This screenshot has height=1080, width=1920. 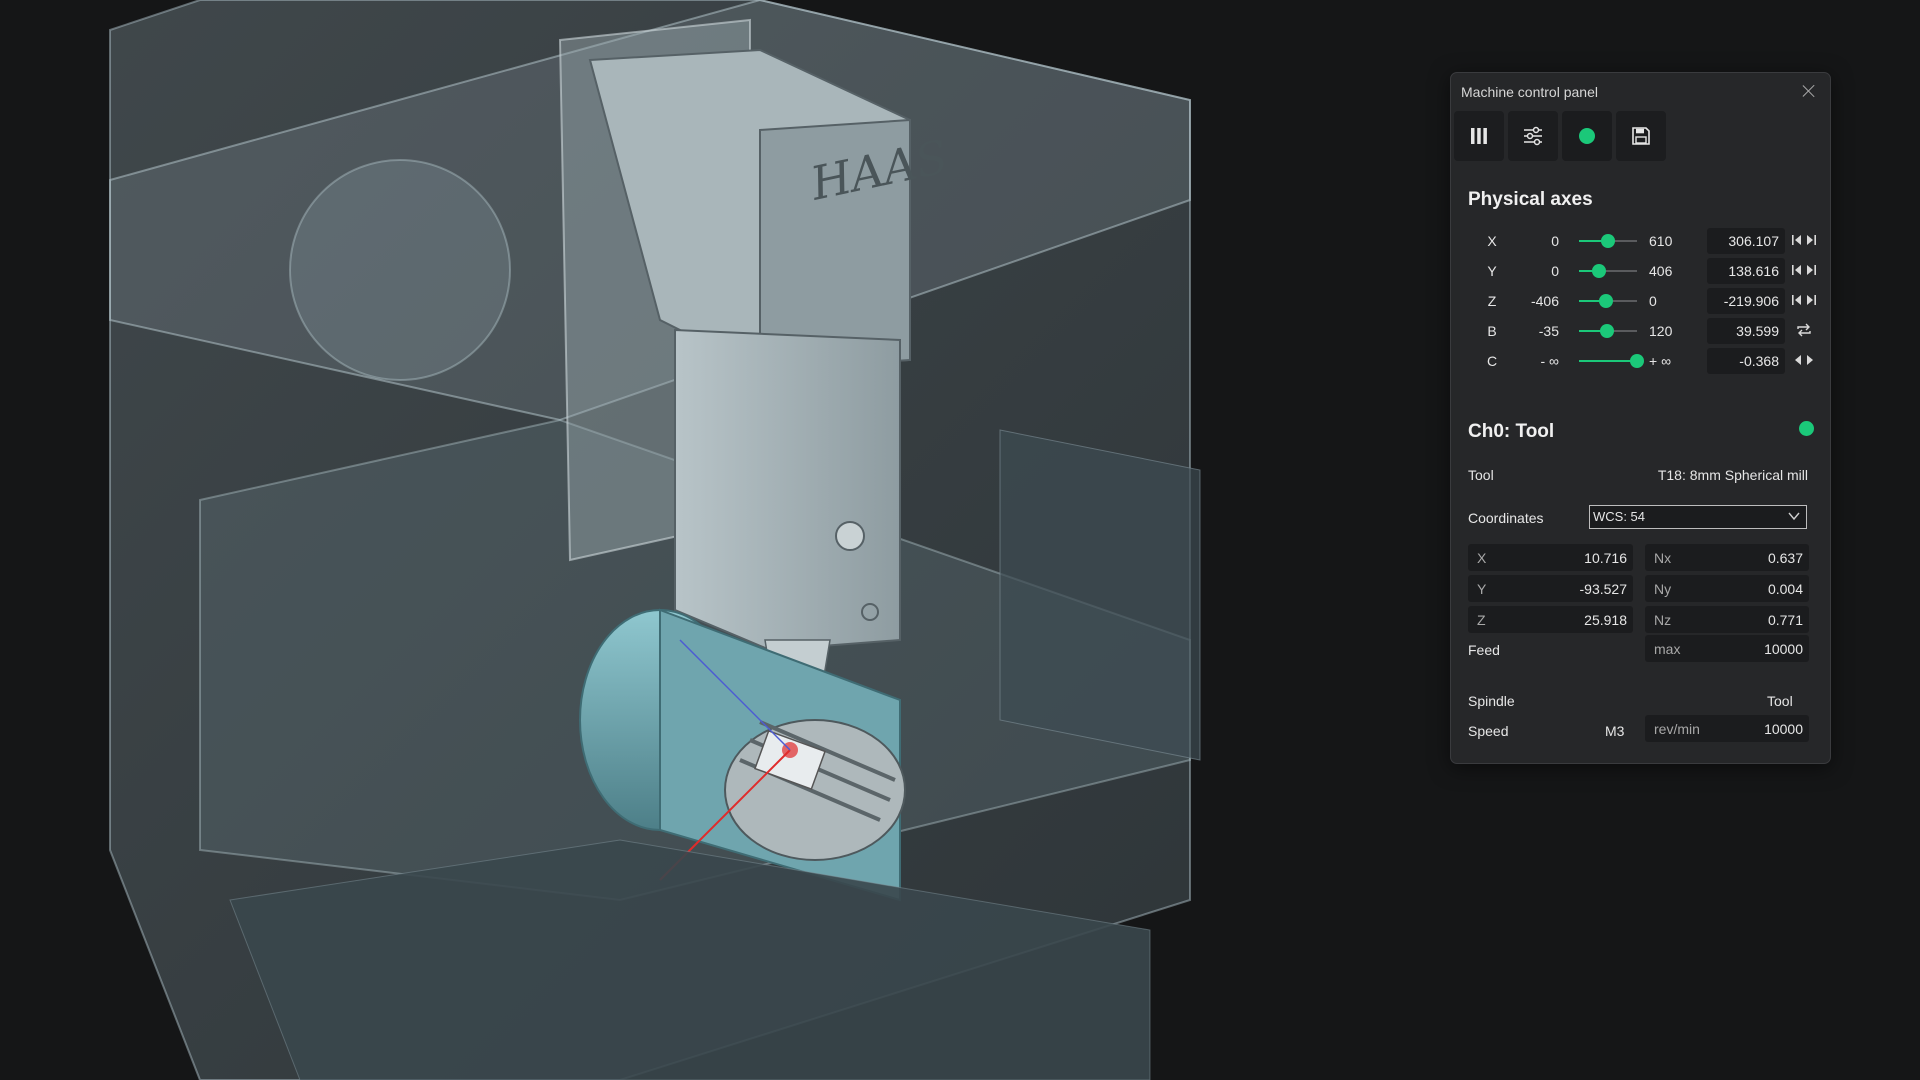 What do you see at coordinates (1746, 331) in the screenshot?
I see `axis-value-field: 39.599` at bounding box center [1746, 331].